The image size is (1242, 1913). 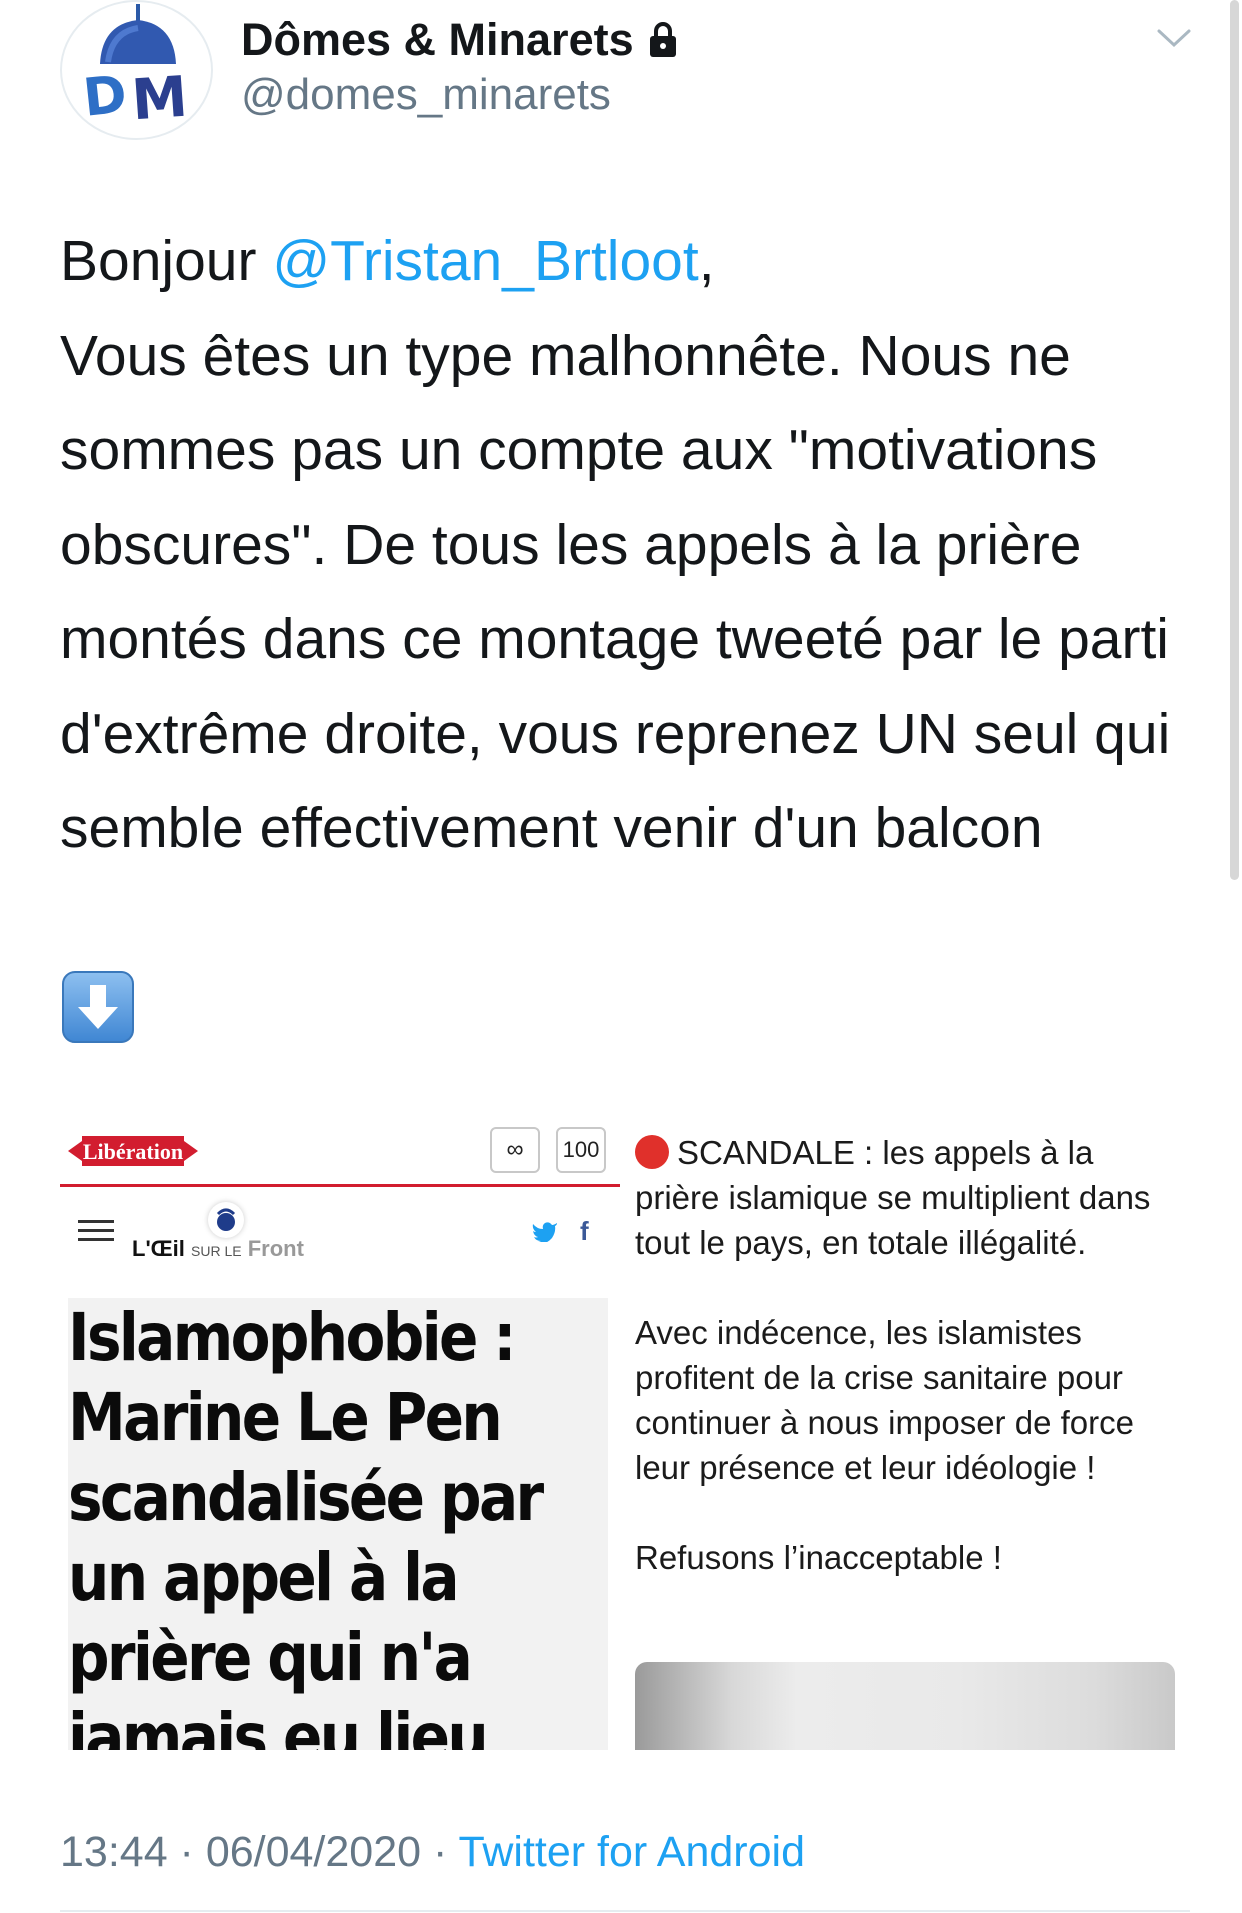 What do you see at coordinates (485, 261) in the screenshot?
I see `mention-link: @Tristan_Brtloot` at bounding box center [485, 261].